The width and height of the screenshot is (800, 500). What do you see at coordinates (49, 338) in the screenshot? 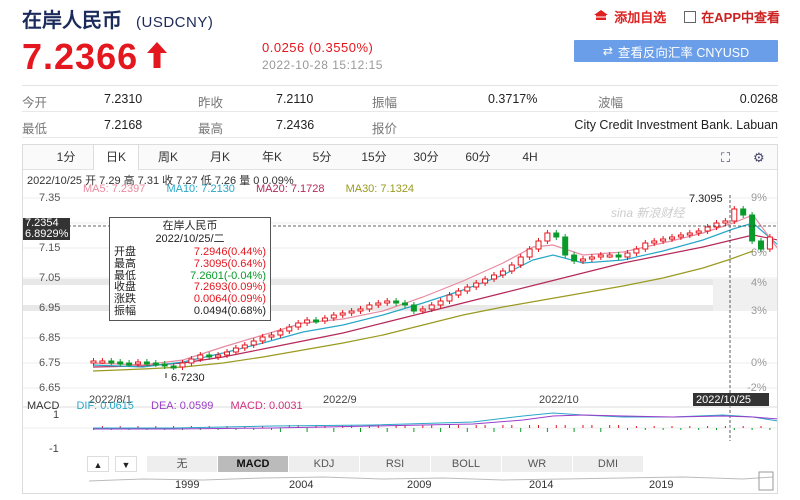
I see `y-tick: 6.85` at bounding box center [49, 338].